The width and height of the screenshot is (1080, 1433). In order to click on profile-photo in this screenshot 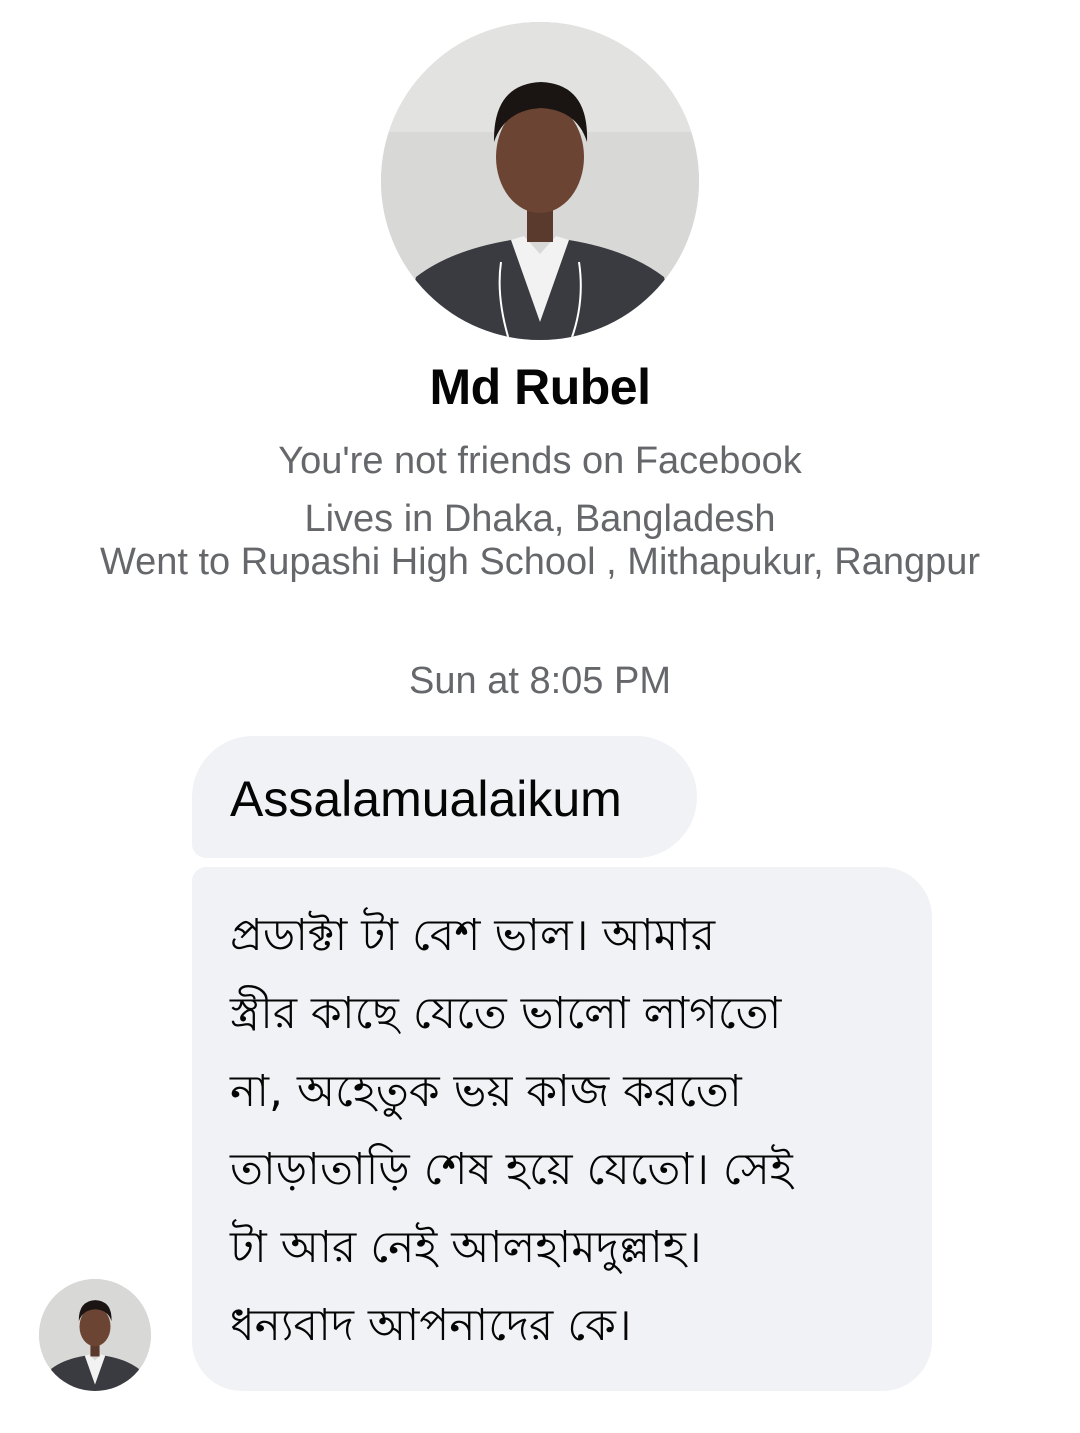, I will do `click(540, 181)`.